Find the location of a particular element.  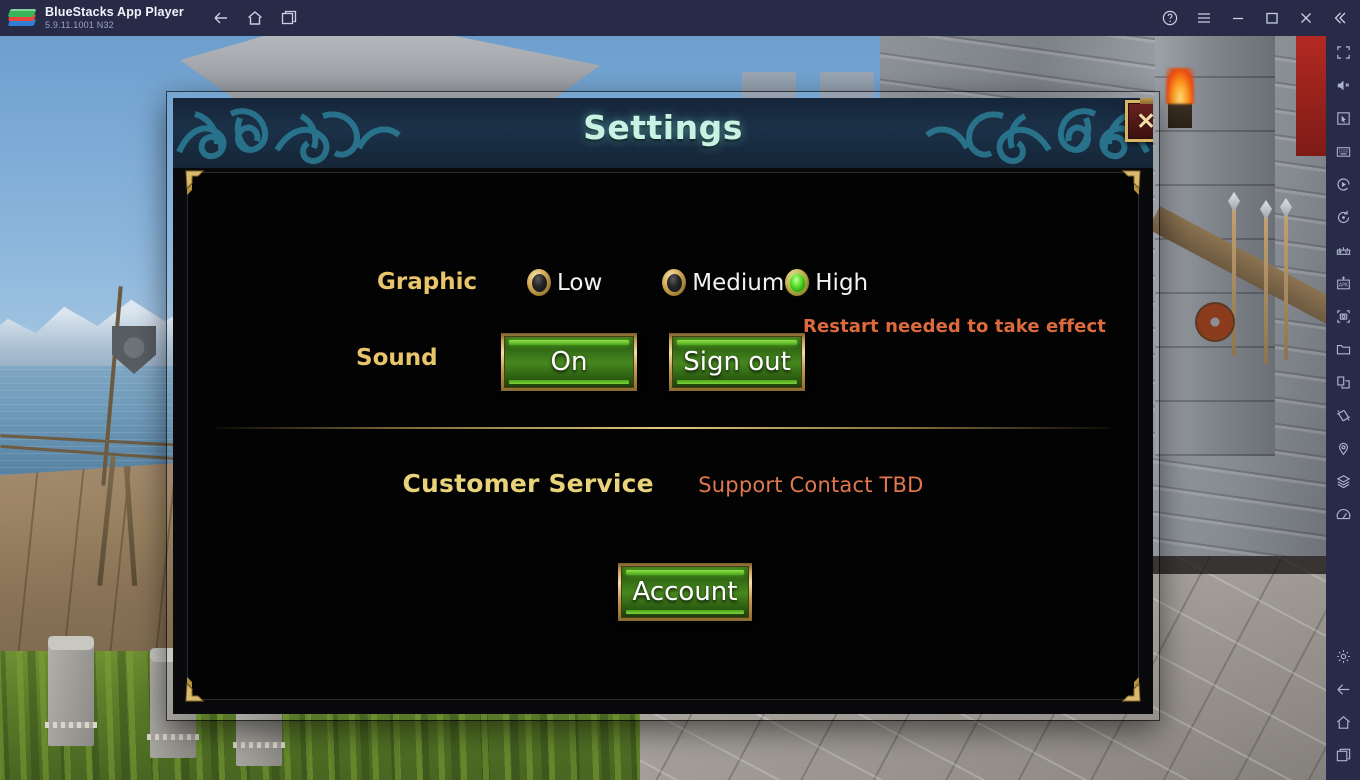

graphic-option-low: Low is located at coordinates (564, 282).